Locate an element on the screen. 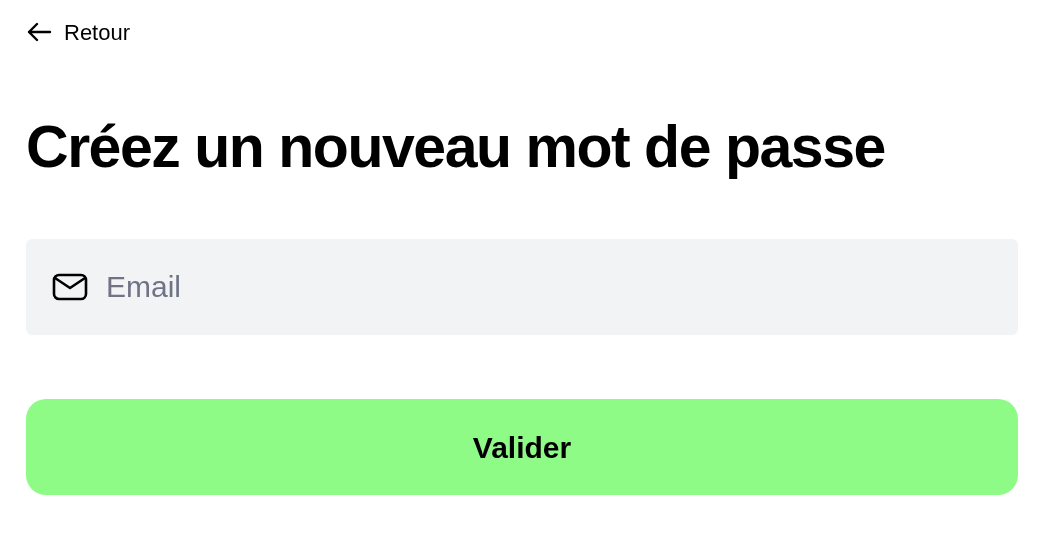 The image size is (1050, 542). back-link: Retour is located at coordinates (78, 32).